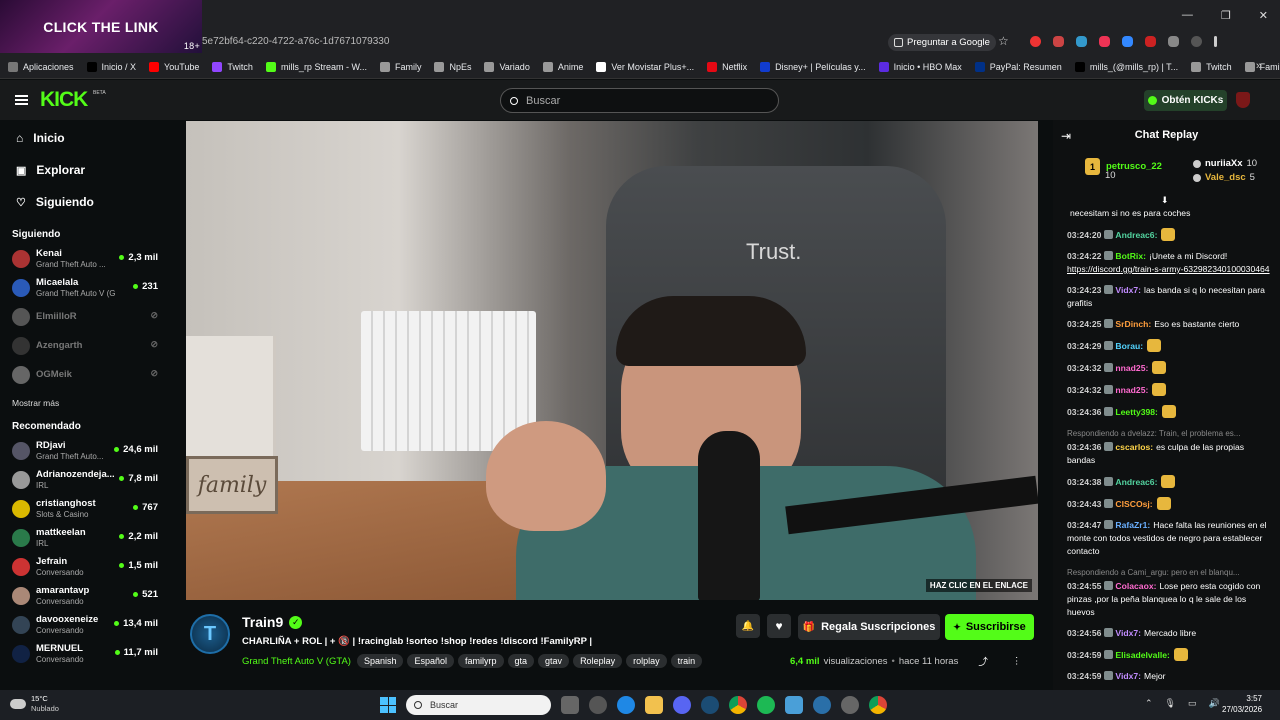  What do you see at coordinates (85, 138) in the screenshot?
I see `nav-home: ⌂ Inicio` at bounding box center [85, 138].